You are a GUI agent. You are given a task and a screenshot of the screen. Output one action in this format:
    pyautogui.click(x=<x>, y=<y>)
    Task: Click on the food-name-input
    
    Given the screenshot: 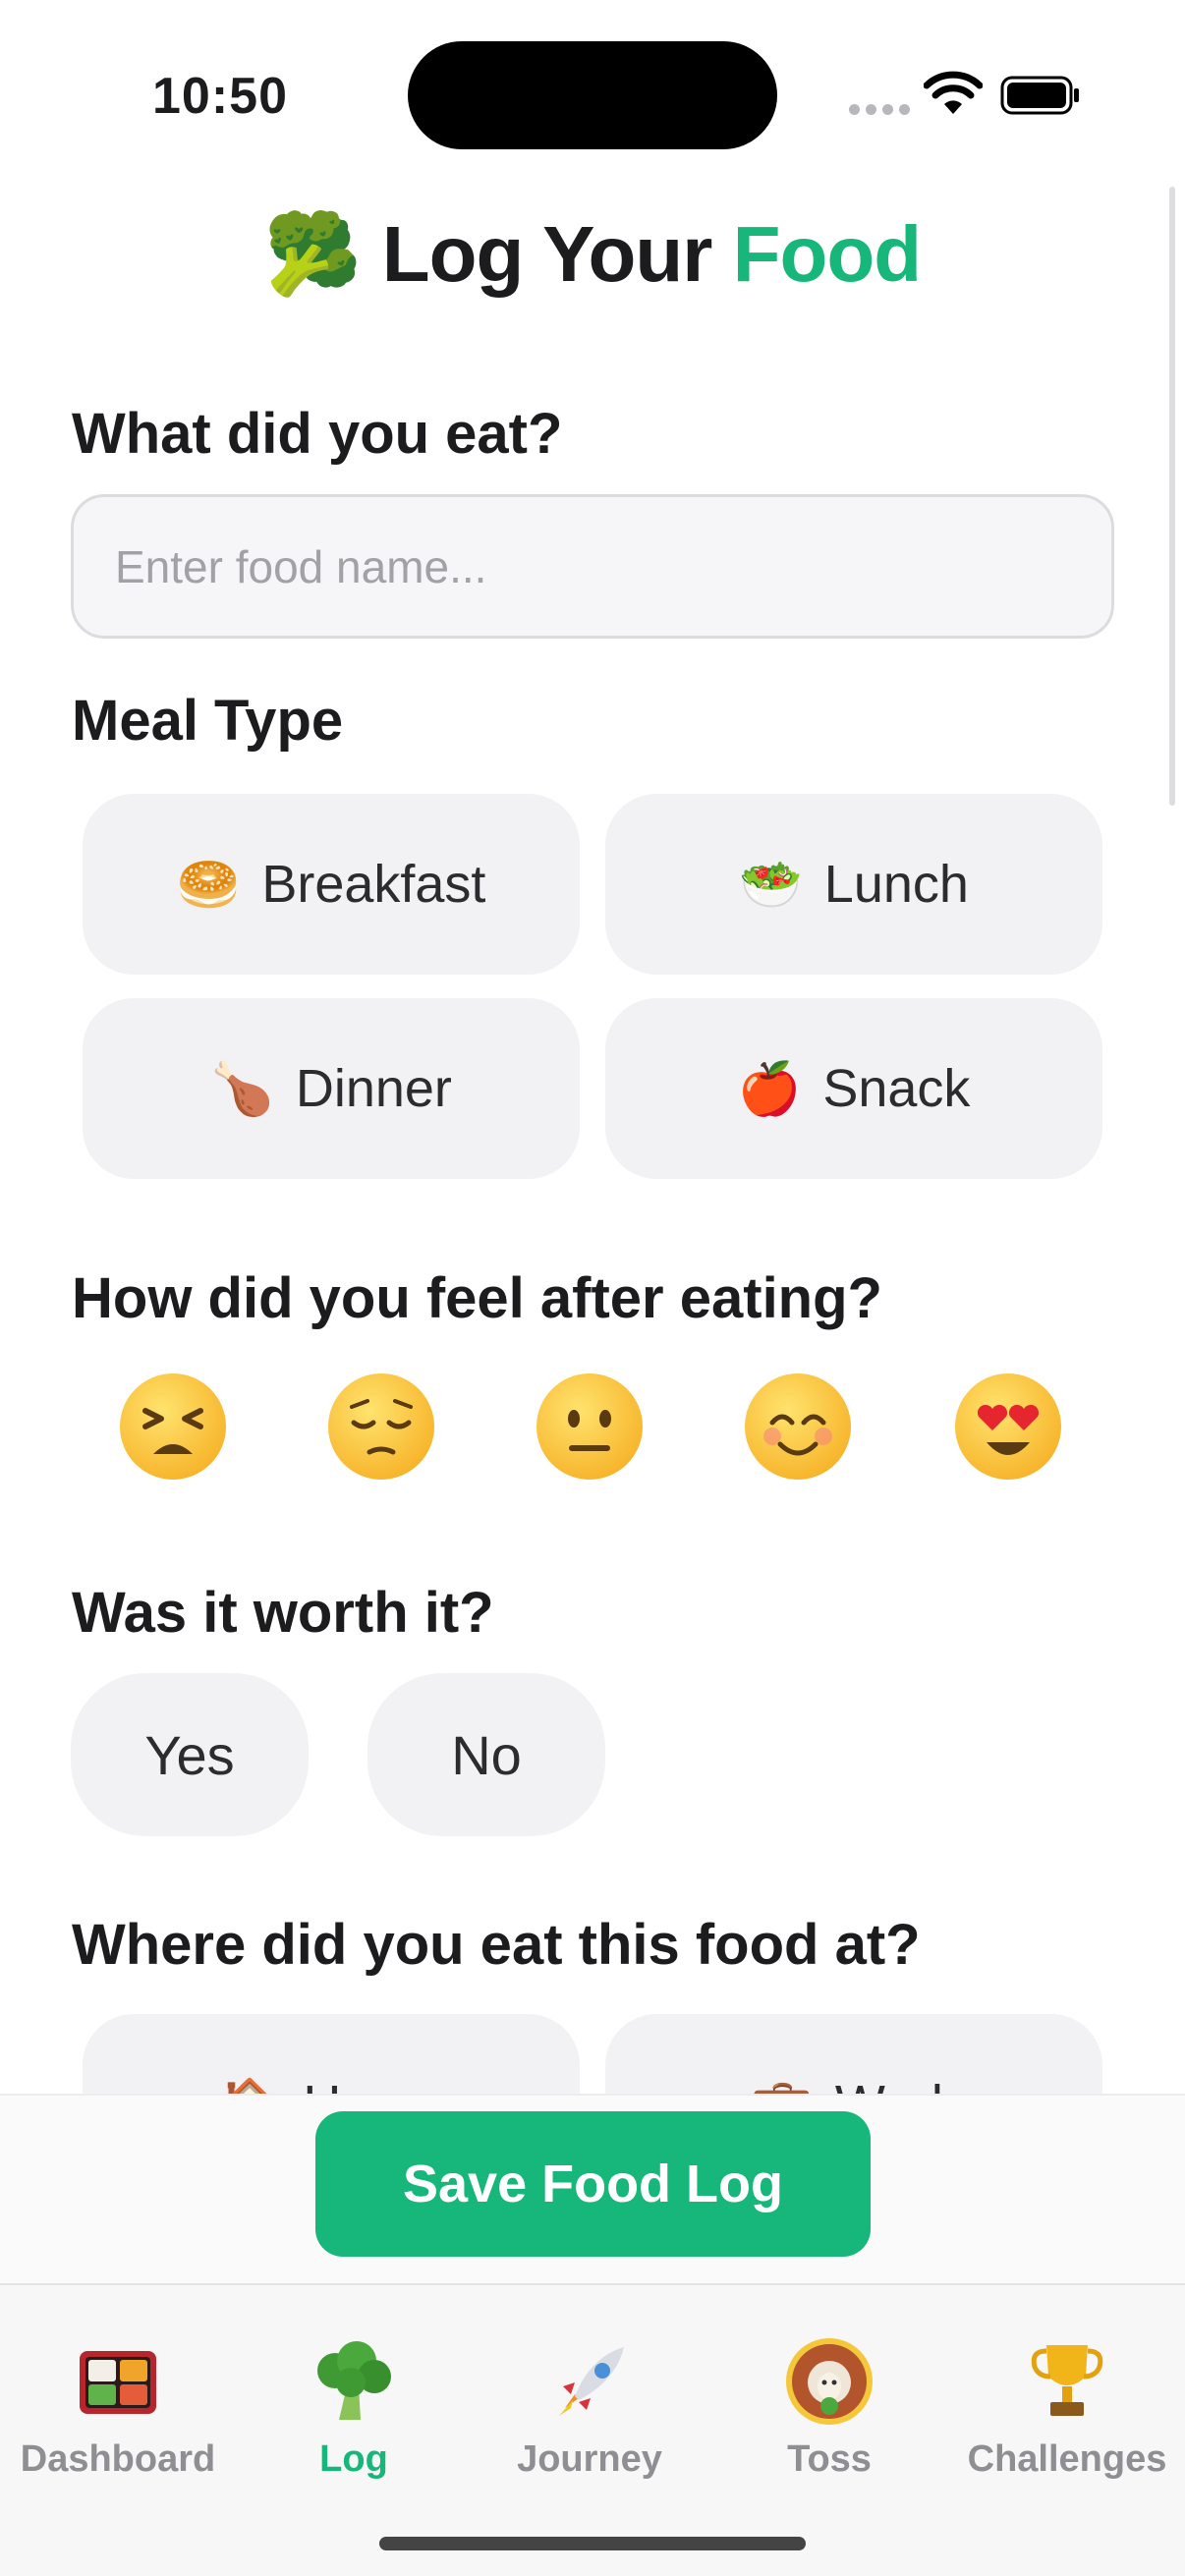 What is the action you would take?
    pyautogui.click(x=592, y=566)
    